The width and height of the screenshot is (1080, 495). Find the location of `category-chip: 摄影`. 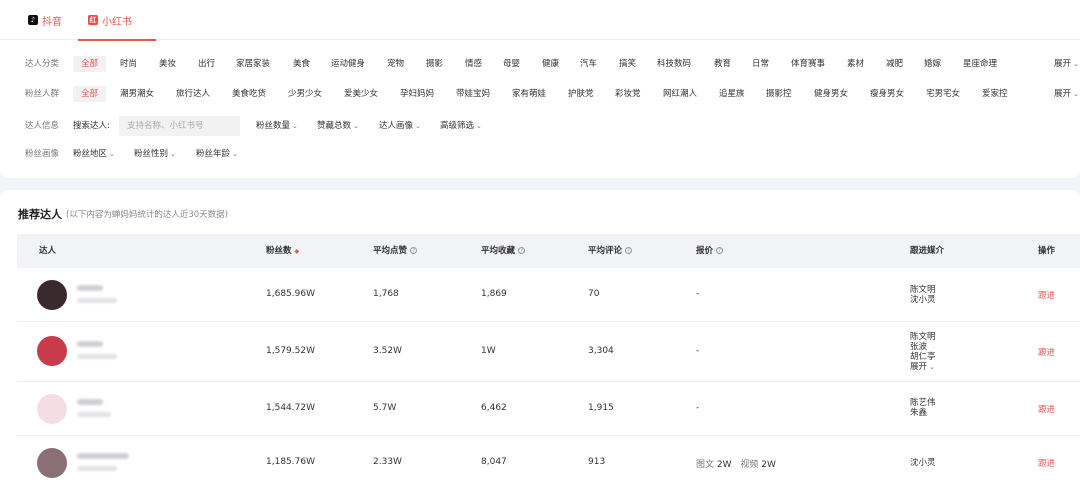

category-chip: 摄影 is located at coordinates (434, 64).